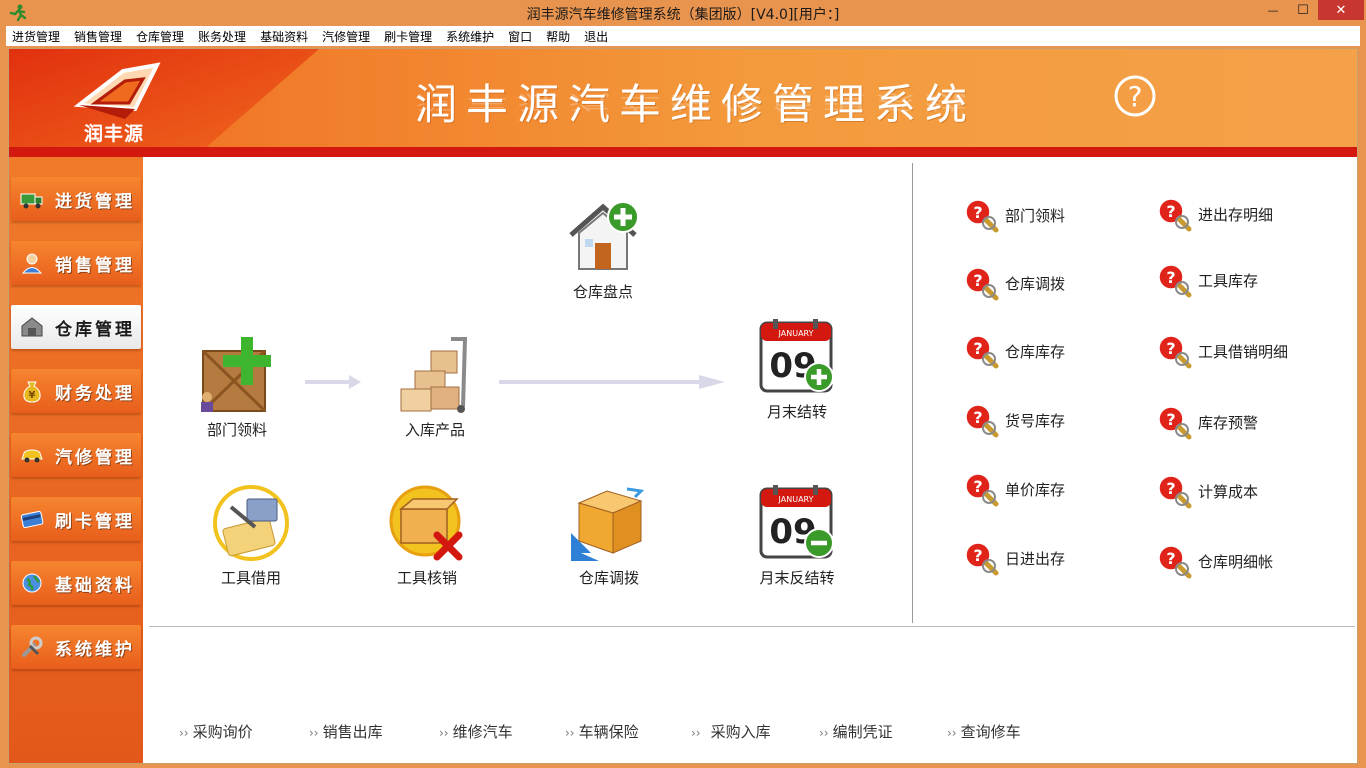 This screenshot has height=768, width=1366. I want to click on query-tool-stock: ? 工具库存, so click(1207, 280).